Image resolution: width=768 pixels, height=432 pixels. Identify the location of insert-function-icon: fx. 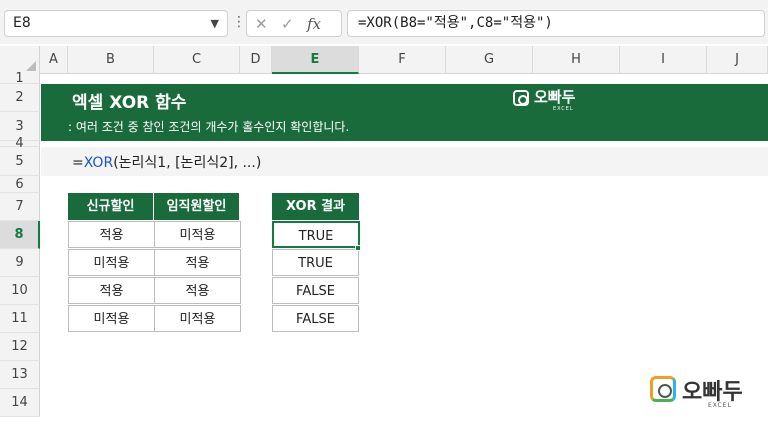
(314, 24).